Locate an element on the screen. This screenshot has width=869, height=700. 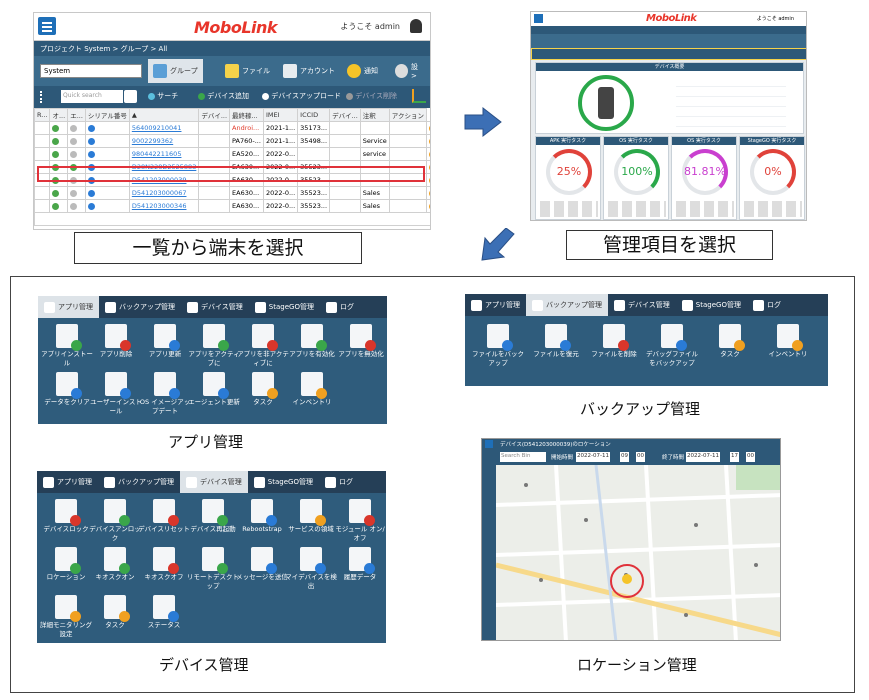
management-item-button: アプリを有効化 is located at coordinates (312, 341).